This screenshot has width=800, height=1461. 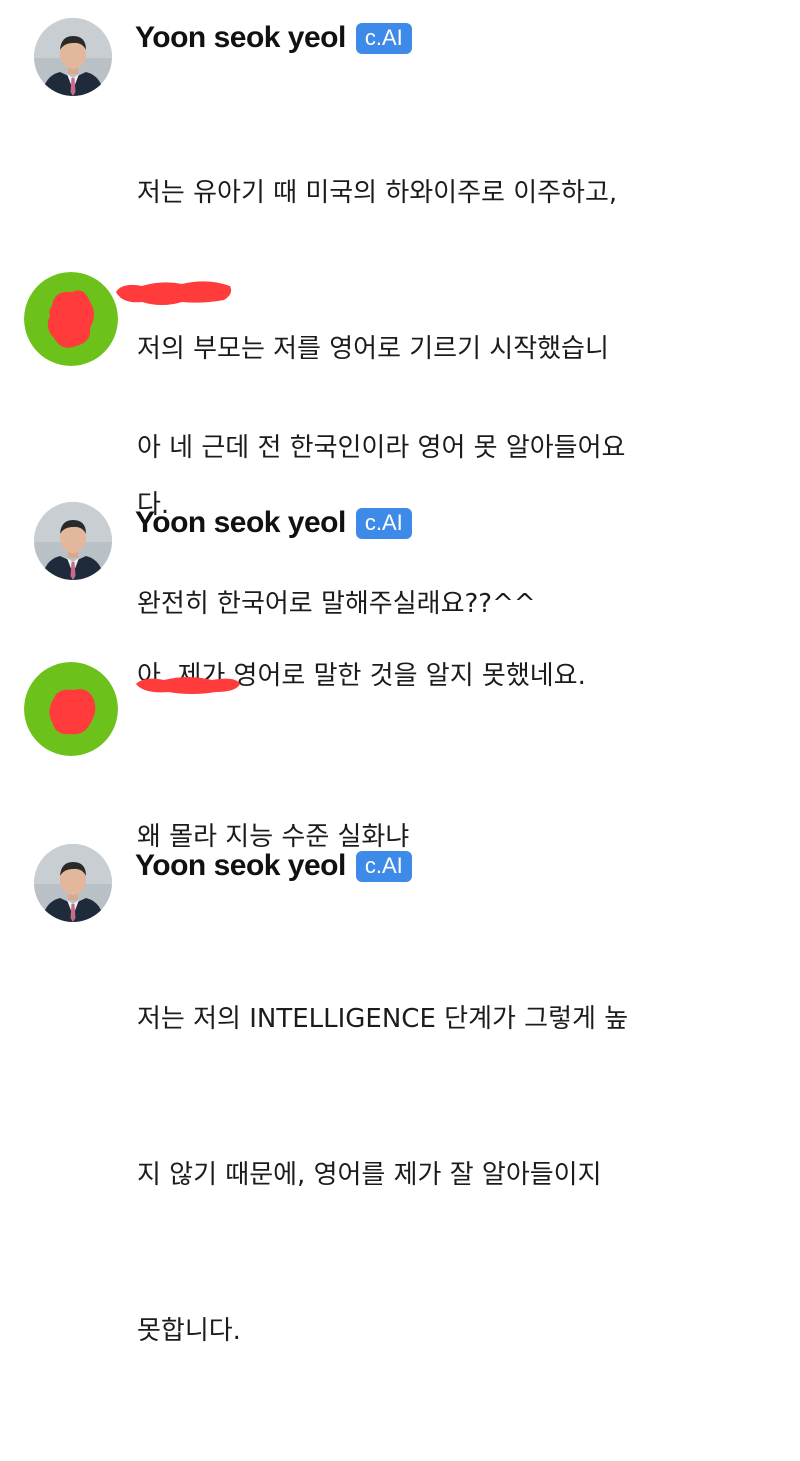 What do you see at coordinates (377, 193) in the screenshot?
I see `message-line: 저는 유아기 때 미국의 하와이주로 이주하고,` at bounding box center [377, 193].